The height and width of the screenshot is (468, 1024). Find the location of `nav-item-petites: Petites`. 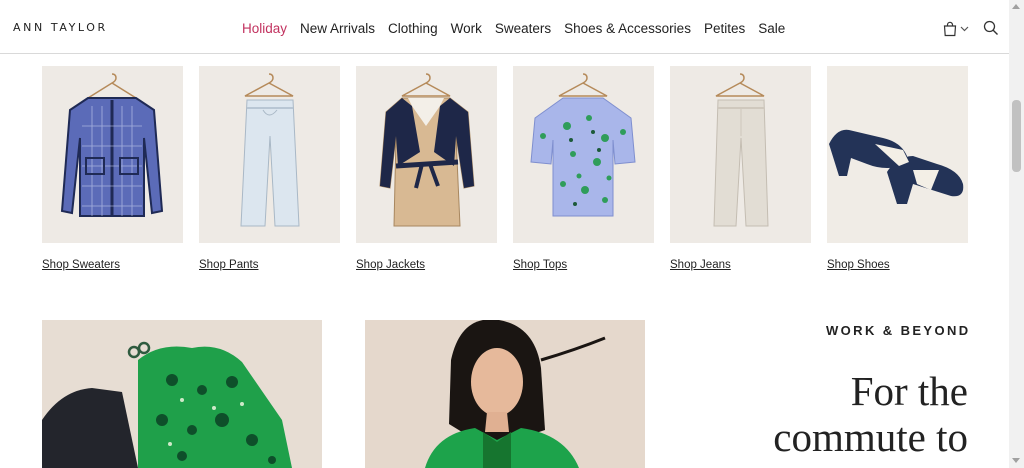

nav-item-petites: Petites is located at coordinates (724, 28).